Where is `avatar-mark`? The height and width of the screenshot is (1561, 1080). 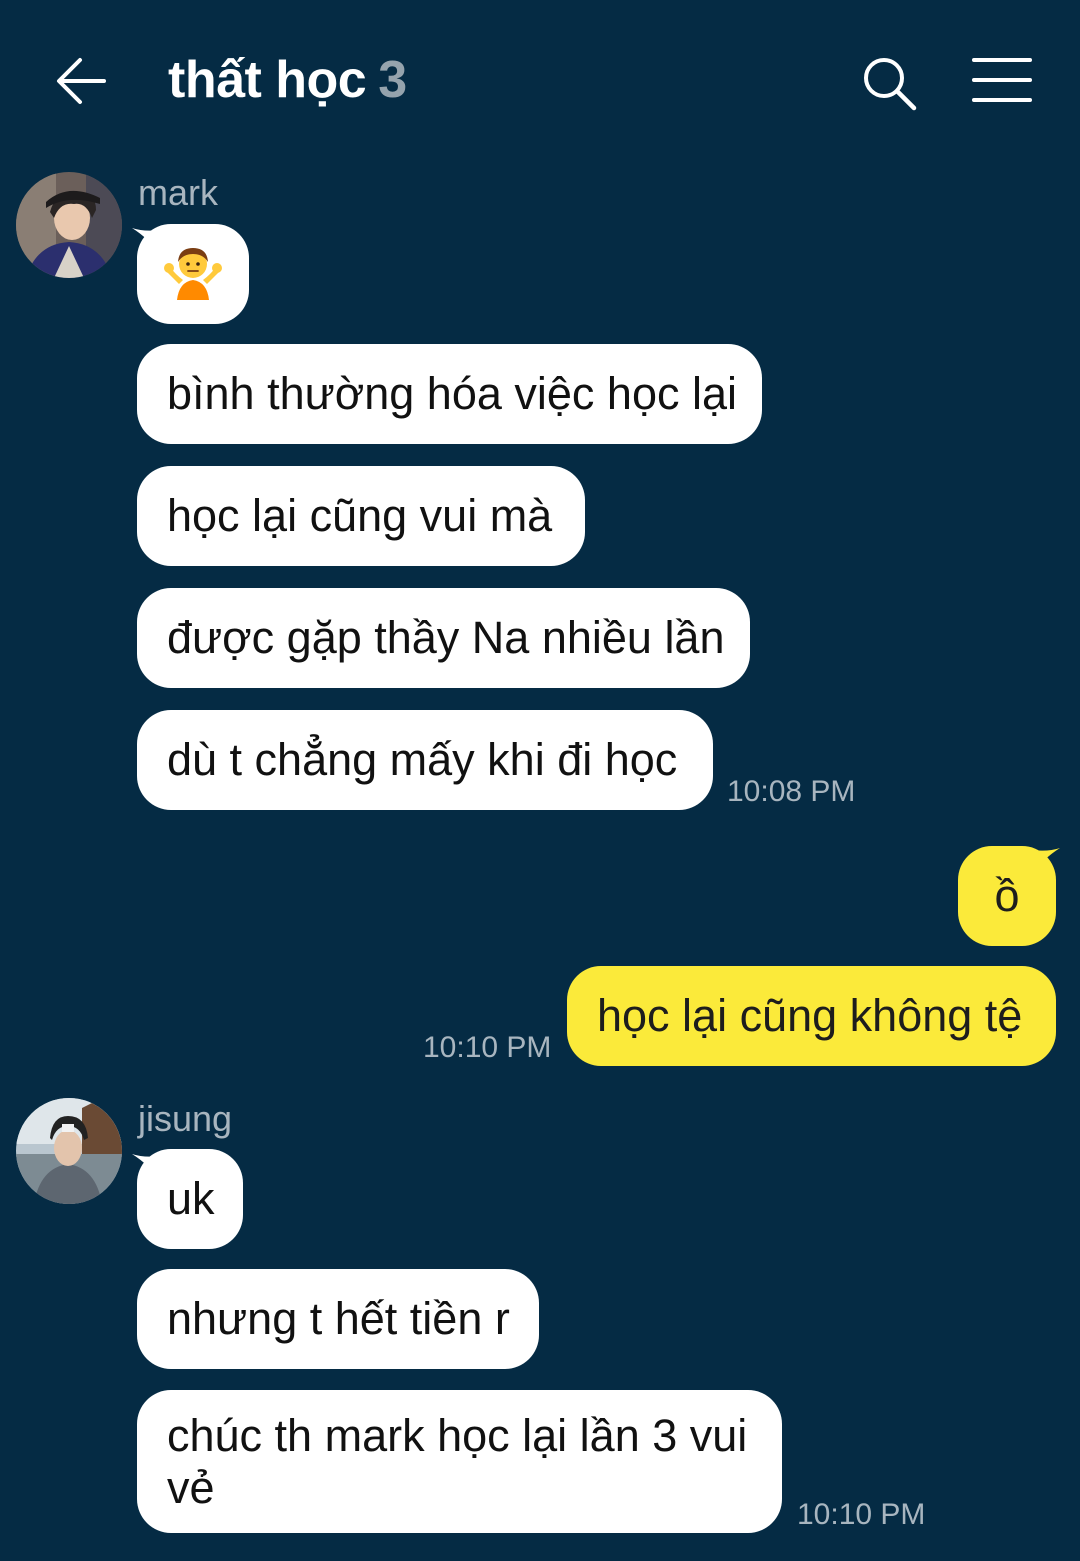 avatar-mark is located at coordinates (69, 225).